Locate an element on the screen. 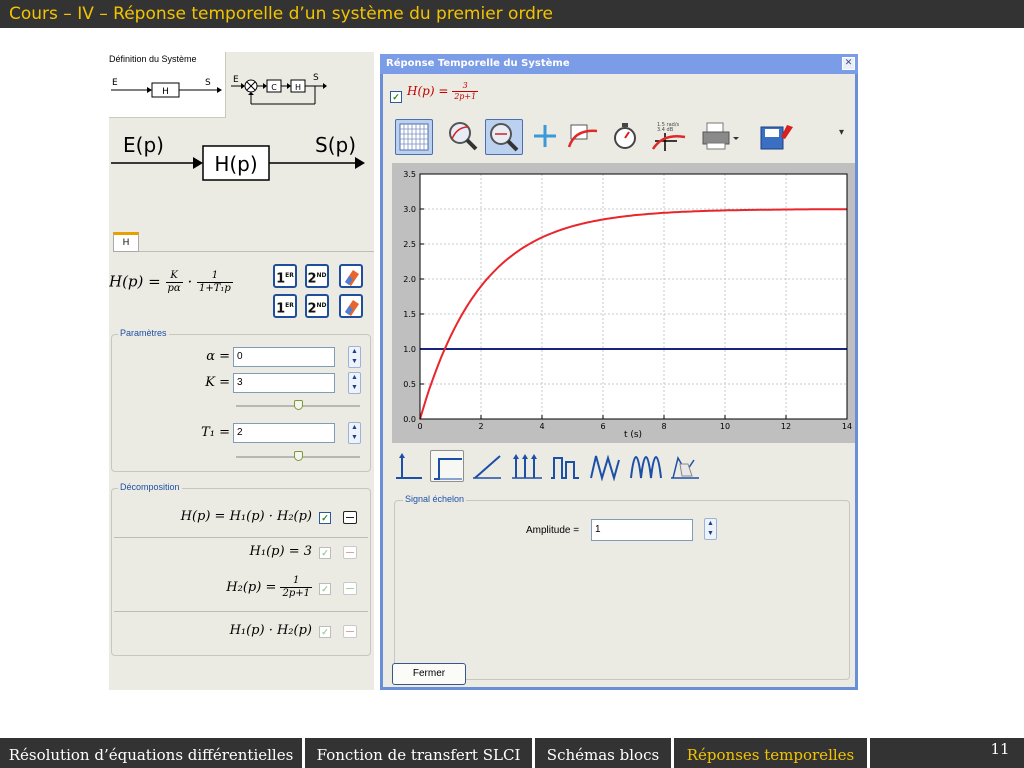 This screenshot has width=1024, height=768. y-tick-label: 1.5 is located at coordinates (409, 314).